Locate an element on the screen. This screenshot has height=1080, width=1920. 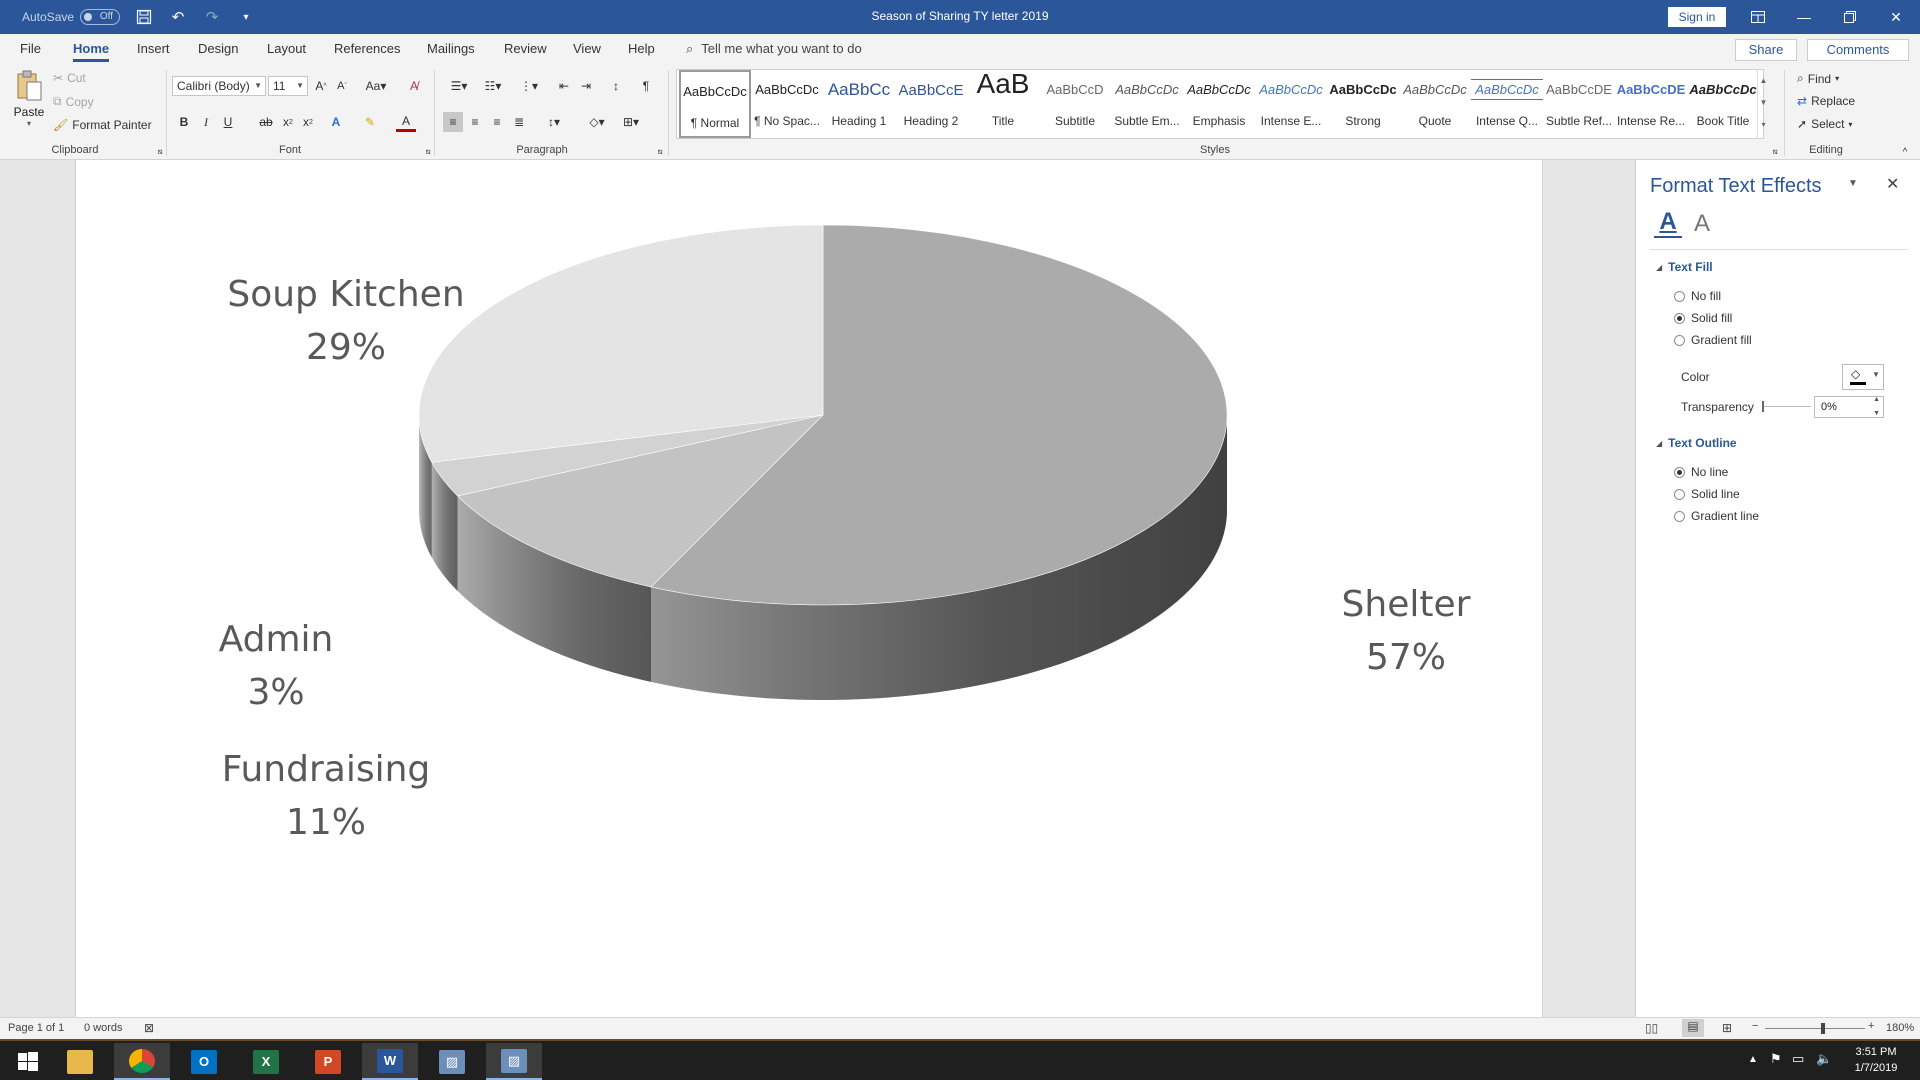
align-left-icon: ≡ is located at coordinates (453, 122).